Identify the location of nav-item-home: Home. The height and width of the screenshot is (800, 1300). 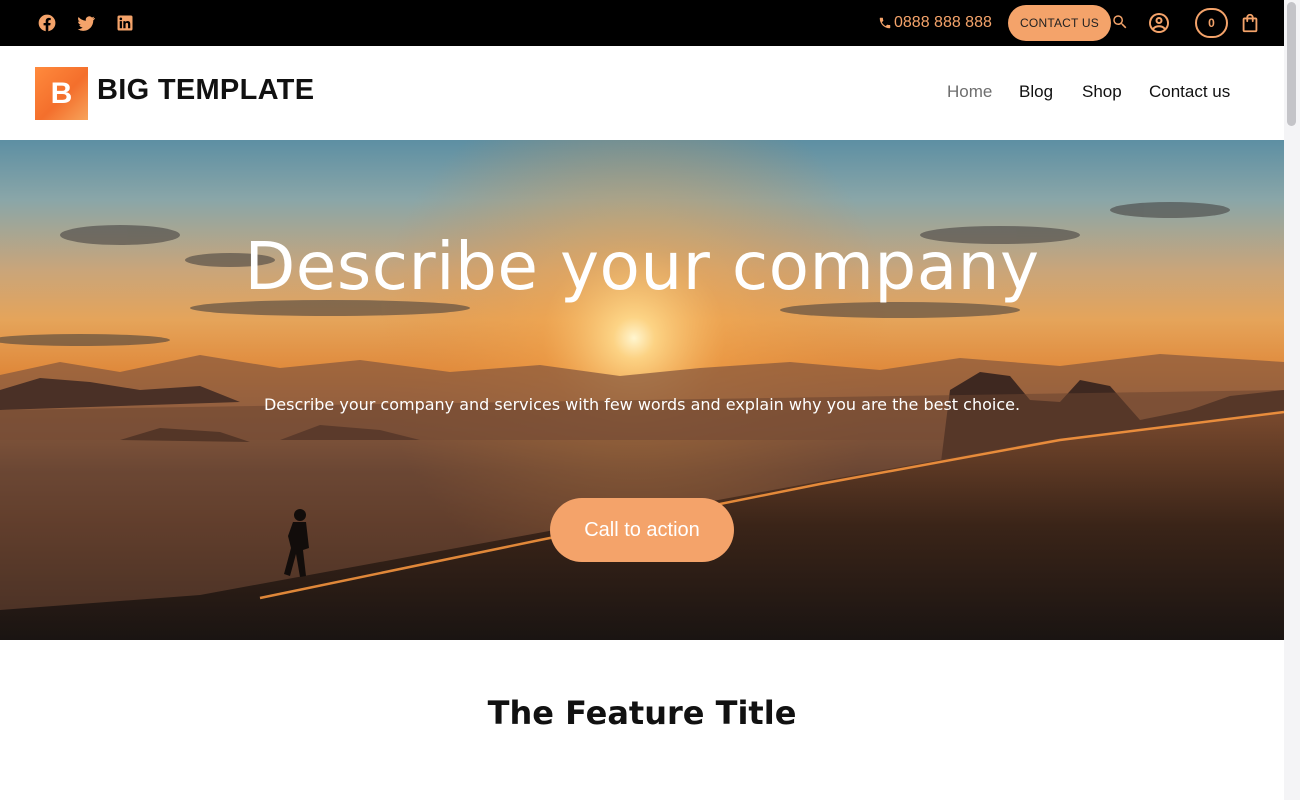
(969, 92).